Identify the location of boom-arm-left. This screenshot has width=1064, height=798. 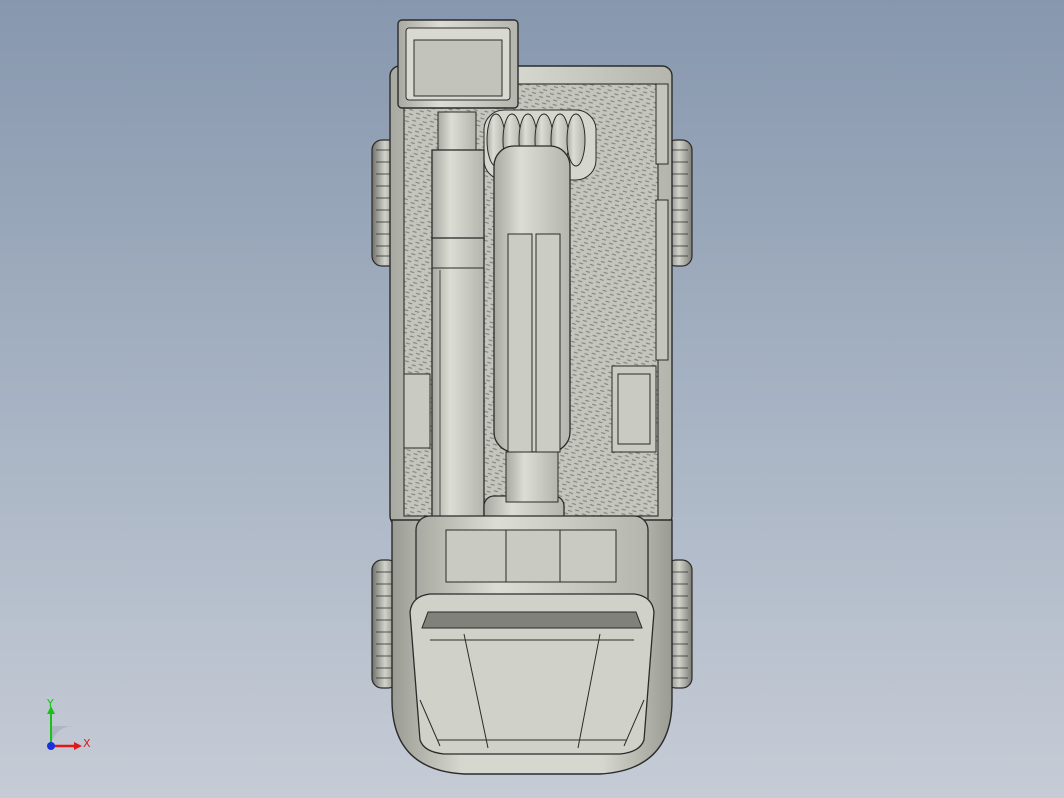
(458, 328).